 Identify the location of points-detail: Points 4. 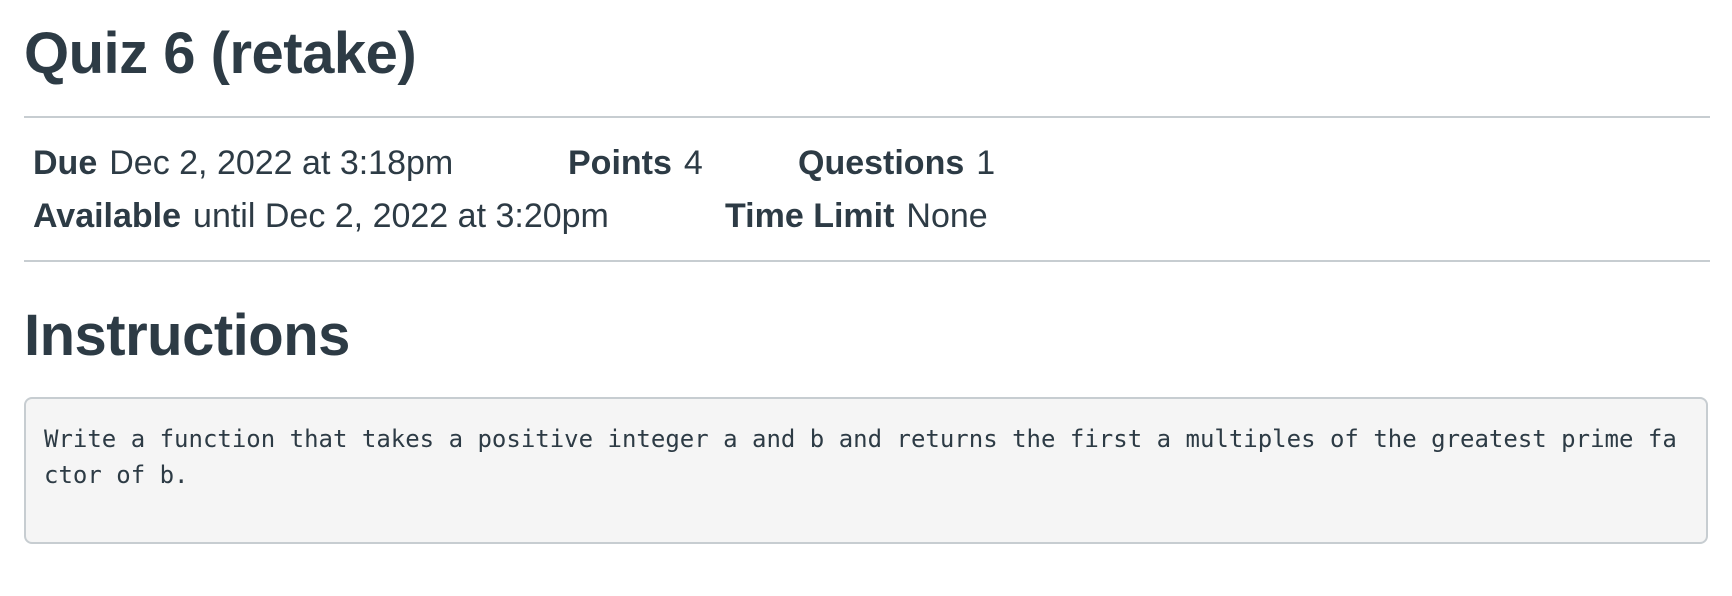
(635, 163).